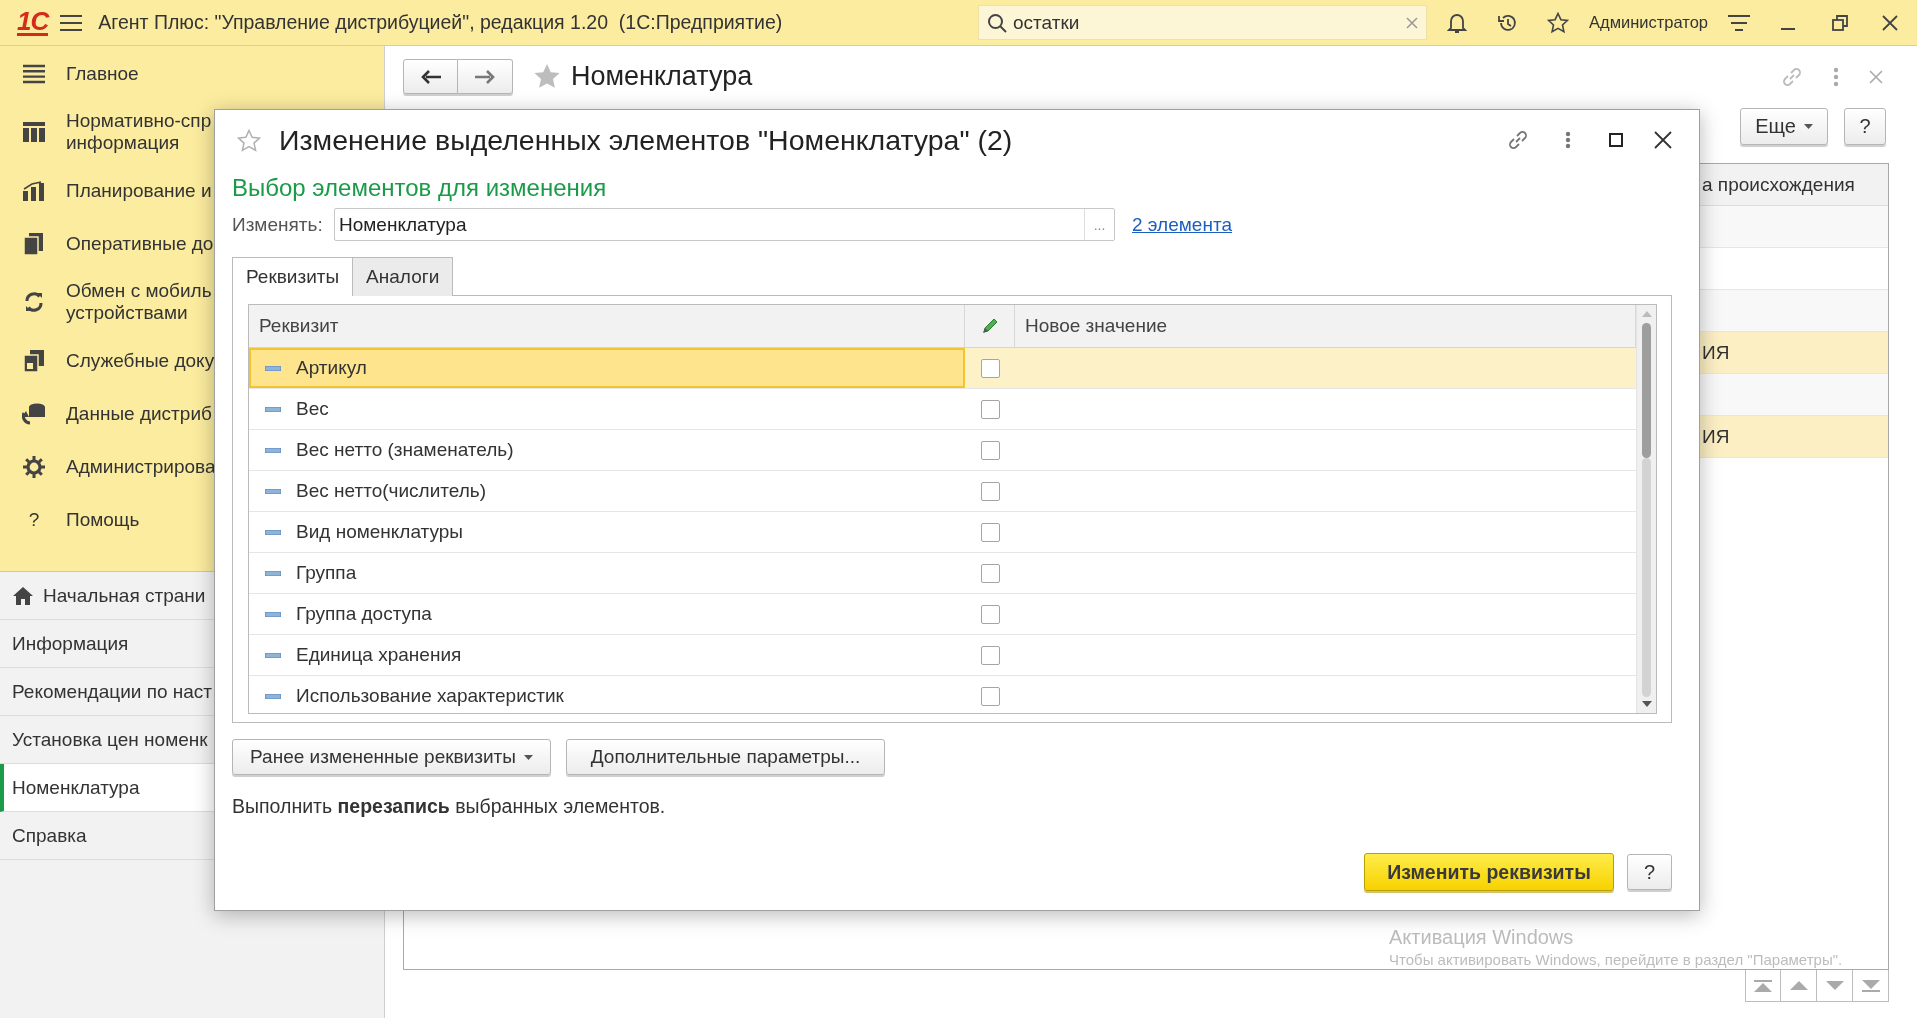  What do you see at coordinates (140, 243) in the screenshot?
I see `sidebar-item: Оперативные до` at bounding box center [140, 243].